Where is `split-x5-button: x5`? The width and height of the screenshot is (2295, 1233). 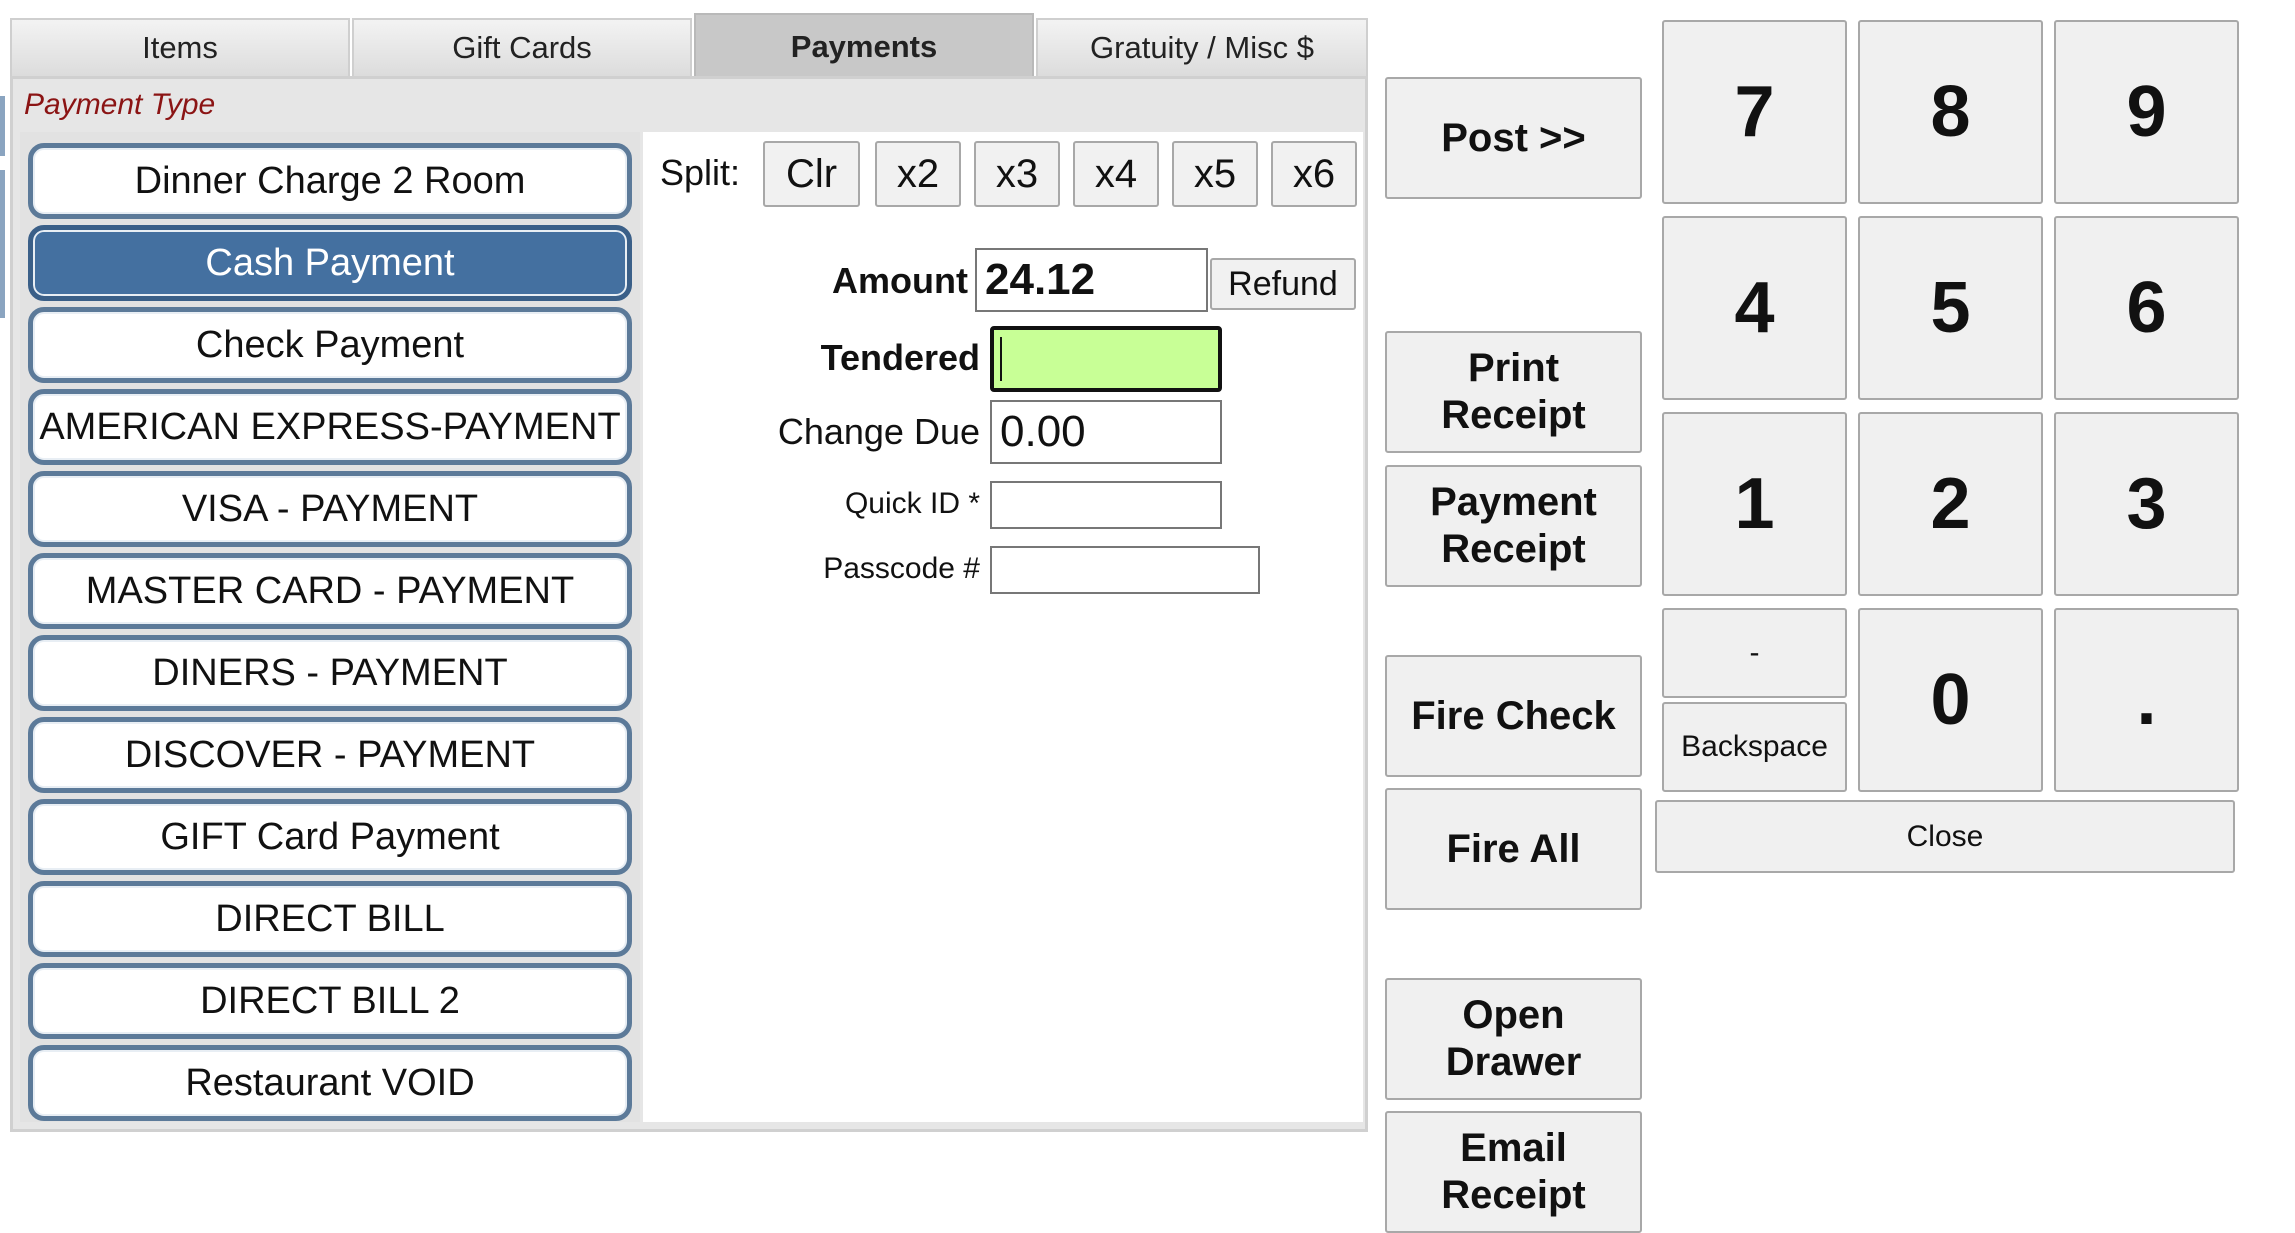
split-x5-button: x5 is located at coordinates (1215, 174).